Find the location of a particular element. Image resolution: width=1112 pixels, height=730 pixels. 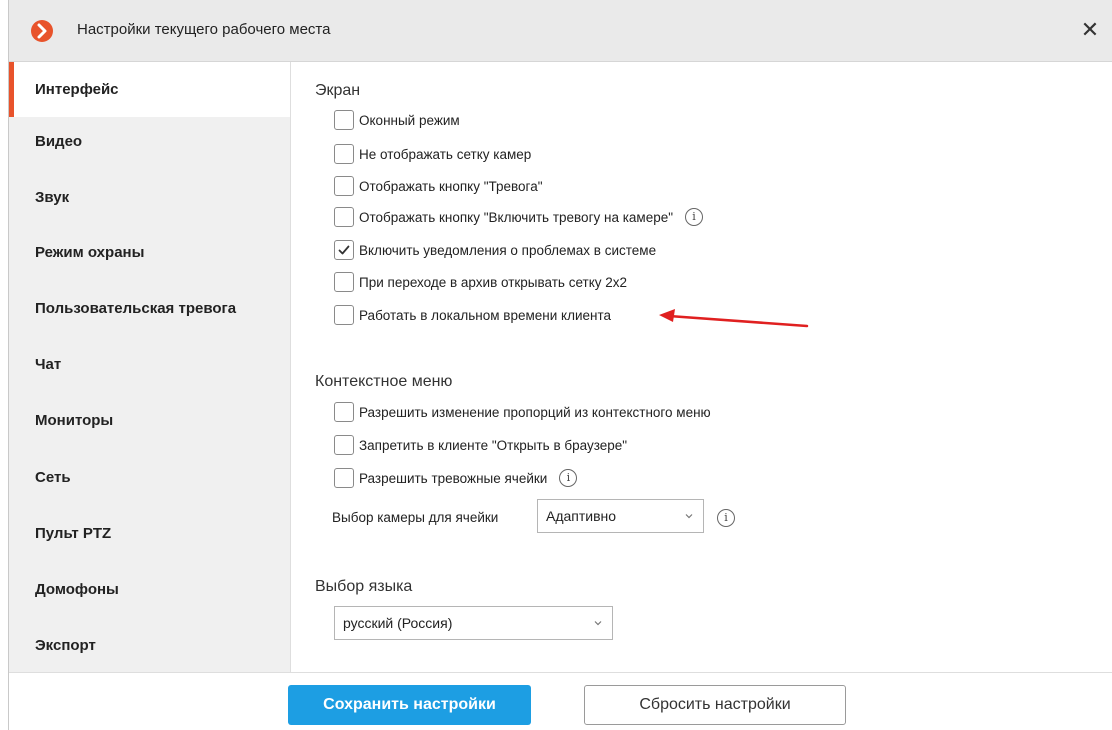

option-local-client-time: Работать в локальном времени клиента is located at coordinates (472, 315).